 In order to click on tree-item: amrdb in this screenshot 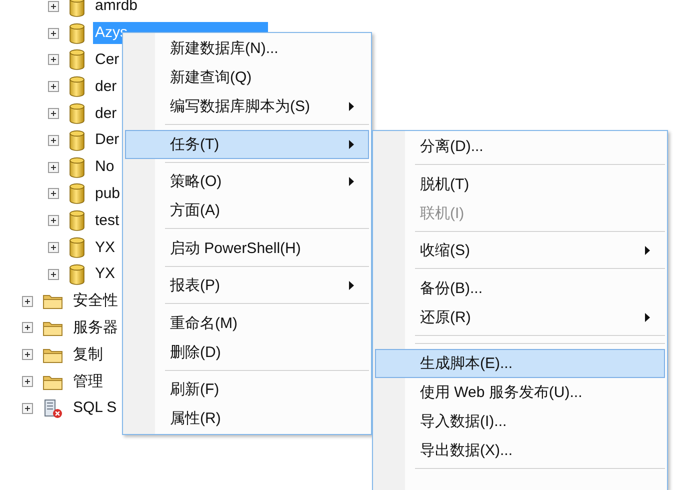, I will do `click(116, 9)`.